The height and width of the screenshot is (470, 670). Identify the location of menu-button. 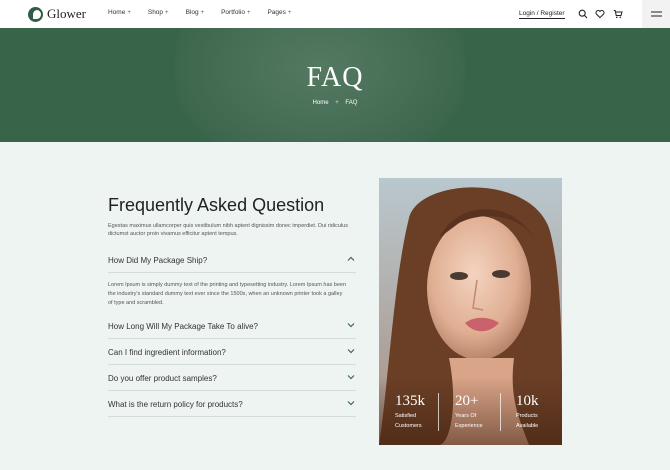
(656, 14).